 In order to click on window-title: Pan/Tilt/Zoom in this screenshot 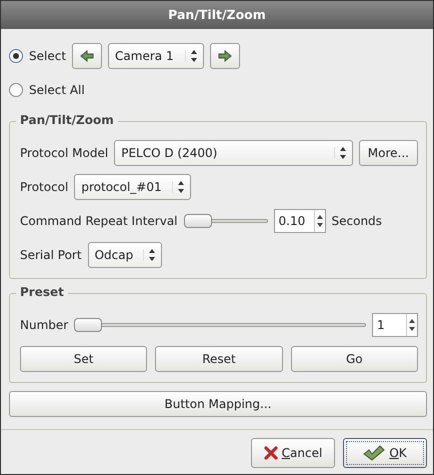, I will do `click(217, 15)`.